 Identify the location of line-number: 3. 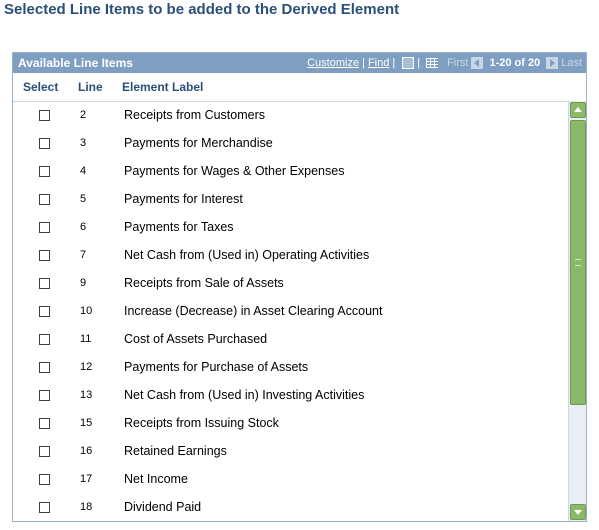
(83, 143).